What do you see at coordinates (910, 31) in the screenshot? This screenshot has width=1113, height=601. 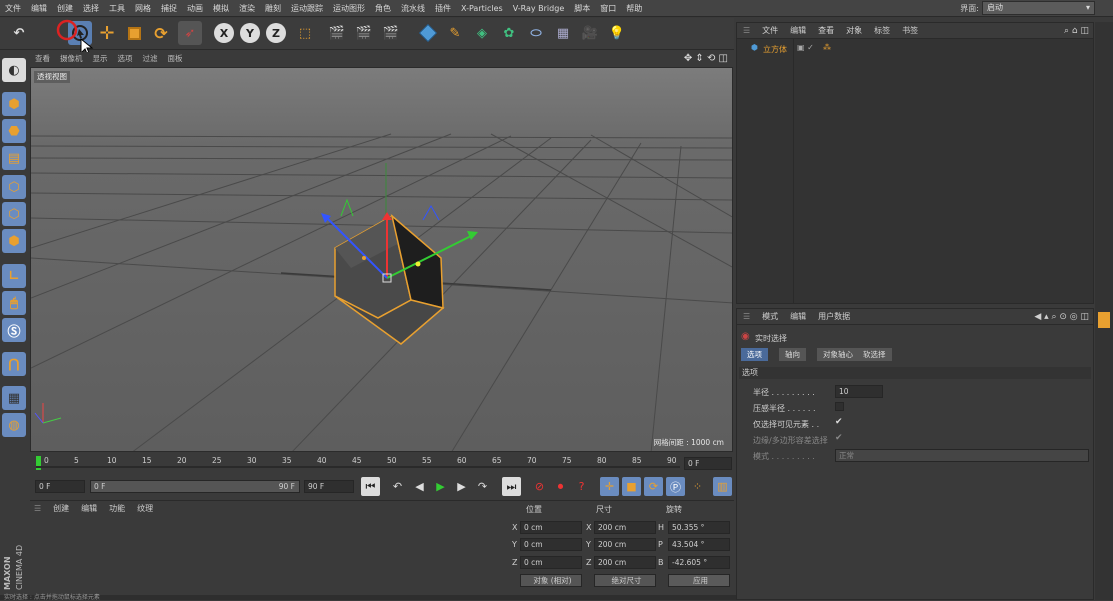 I see `obj-menu-bookmarks: 书签` at bounding box center [910, 31].